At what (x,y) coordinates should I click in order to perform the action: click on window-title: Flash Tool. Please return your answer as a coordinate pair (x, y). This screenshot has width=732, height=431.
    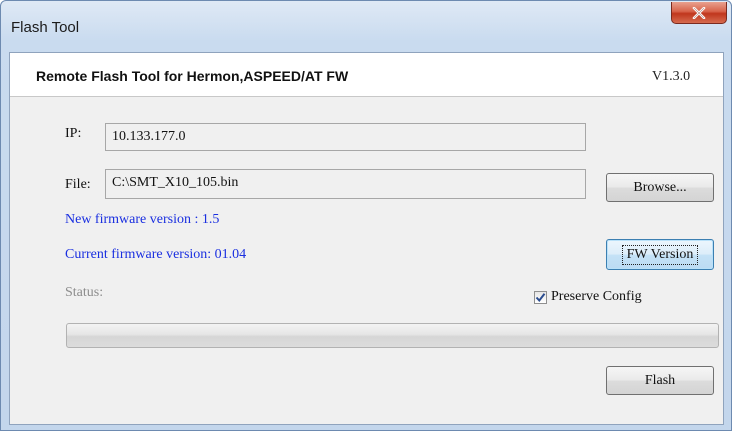
    Looking at the image, I should click on (45, 27).